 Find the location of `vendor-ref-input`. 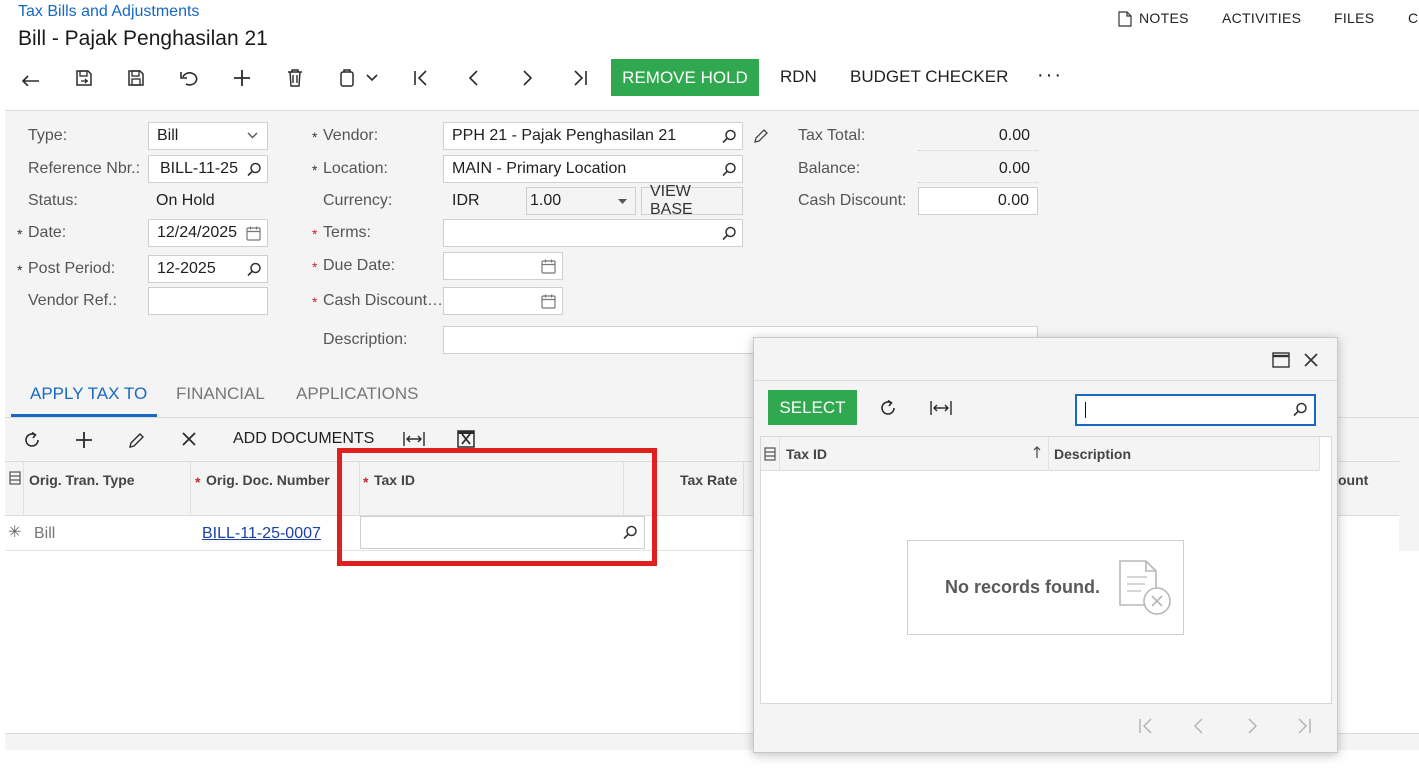

vendor-ref-input is located at coordinates (208, 301).